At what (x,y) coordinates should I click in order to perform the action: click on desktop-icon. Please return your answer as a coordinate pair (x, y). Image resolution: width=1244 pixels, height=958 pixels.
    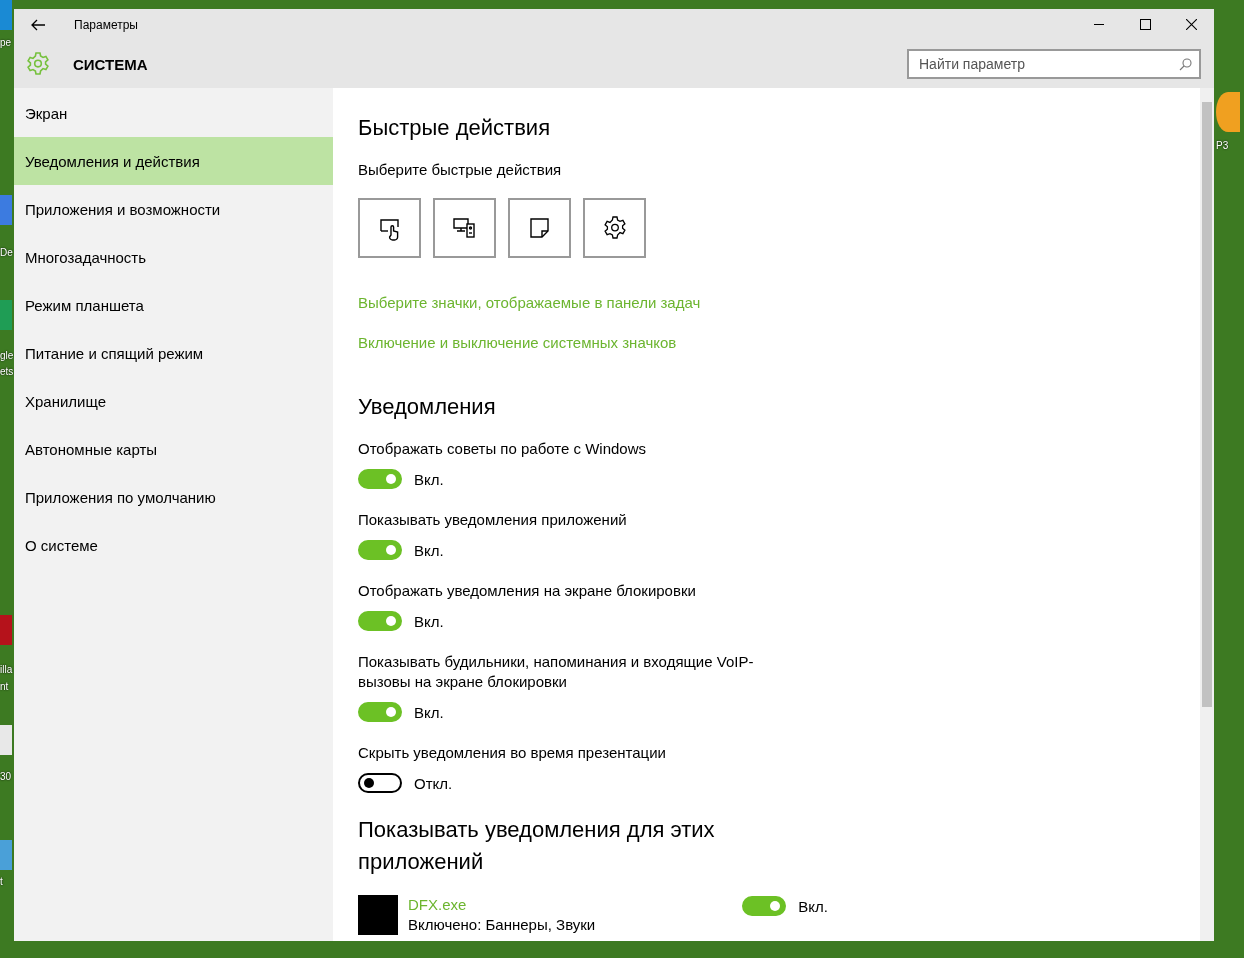
    Looking at the image, I should click on (1228, 112).